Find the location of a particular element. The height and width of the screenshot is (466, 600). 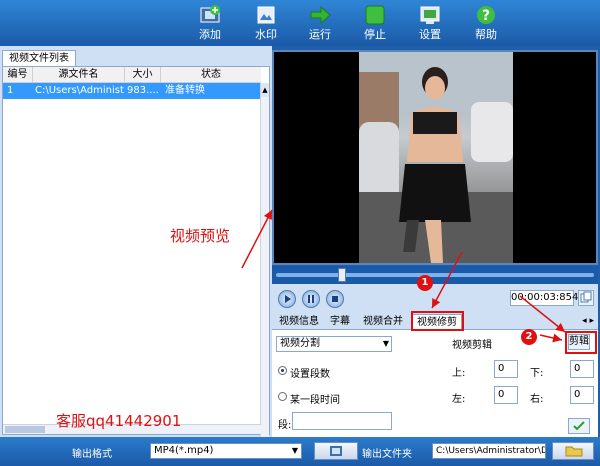

arrow-to-trim-tab is located at coordinates (447, 280).